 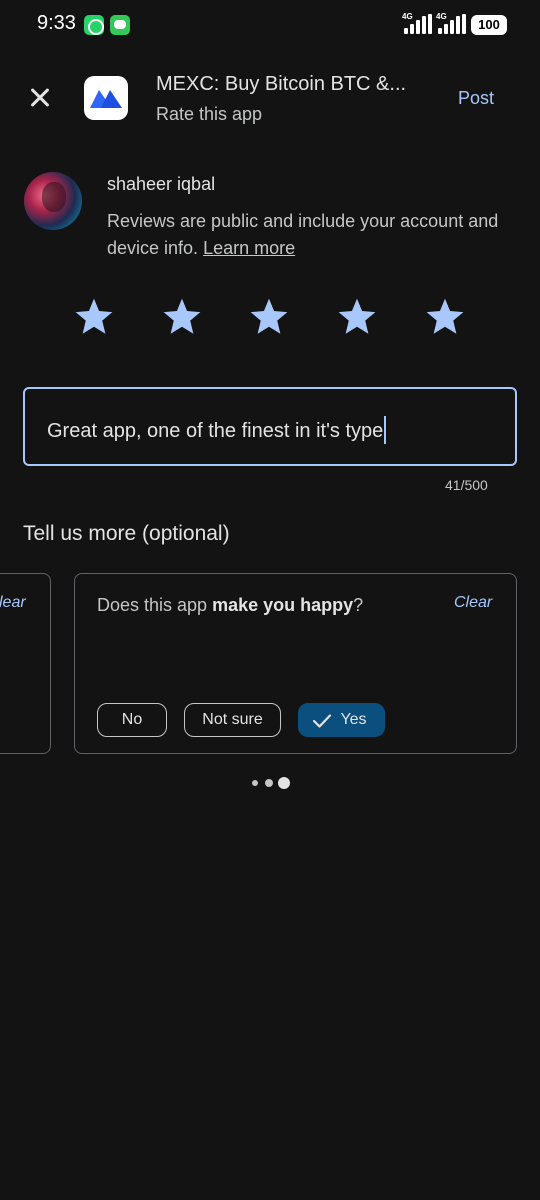 I want to click on previous-question-card: lear, so click(x=25, y=663).